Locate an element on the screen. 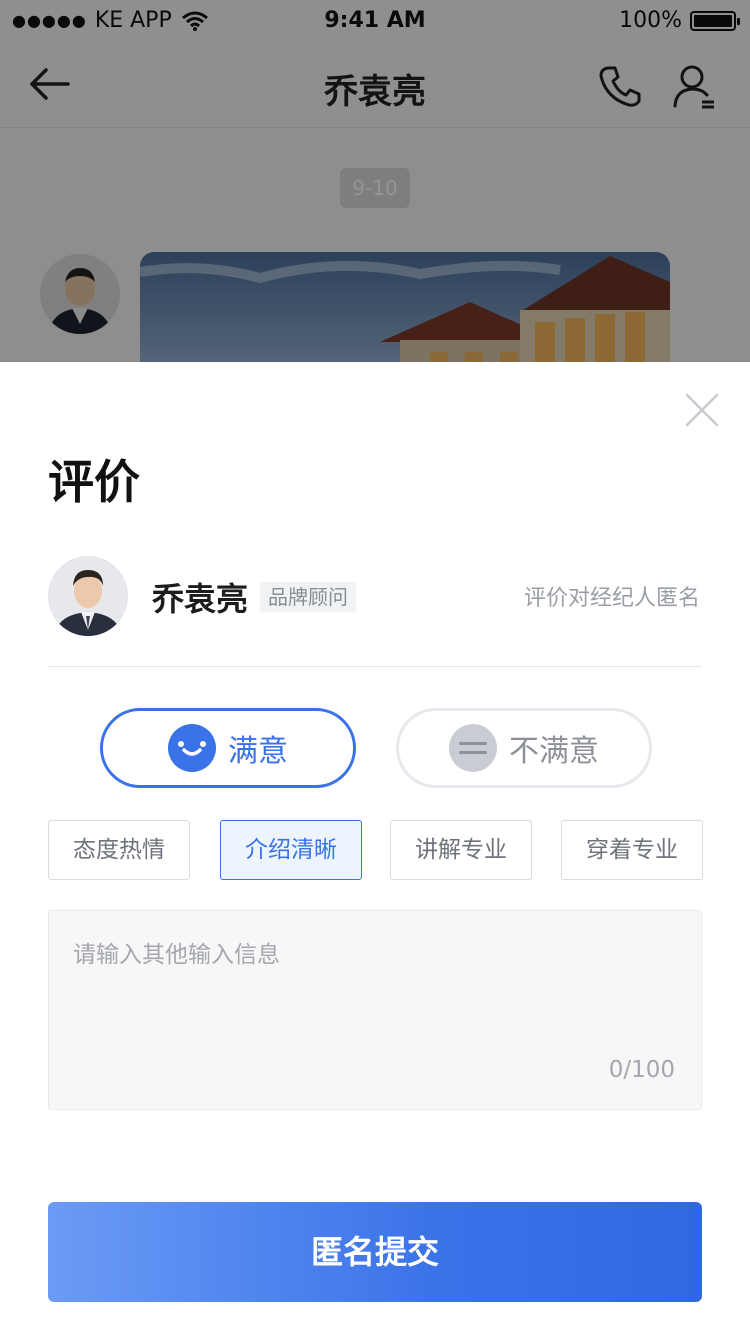 The image size is (750, 1334). divider is located at coordinates (375, 666).